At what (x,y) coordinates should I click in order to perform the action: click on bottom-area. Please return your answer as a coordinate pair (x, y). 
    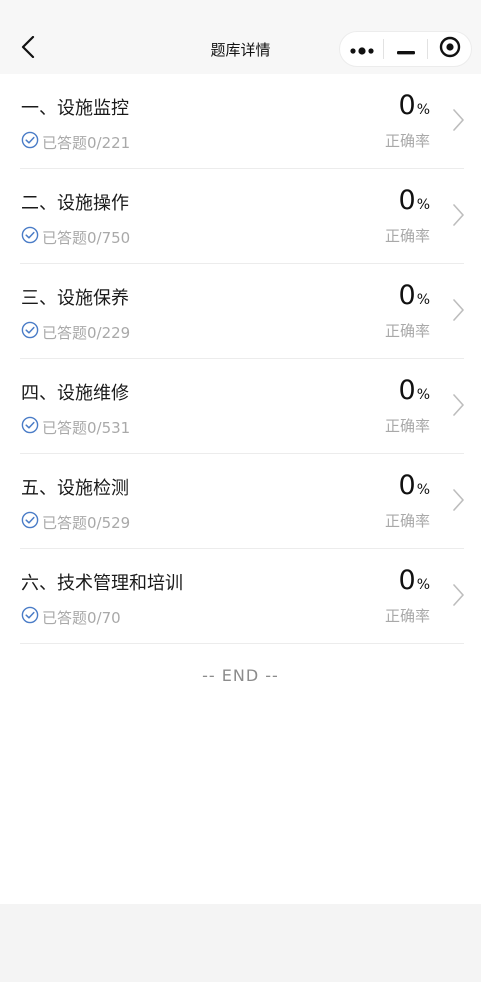
    Looking at the image, I should click on (240, 943).